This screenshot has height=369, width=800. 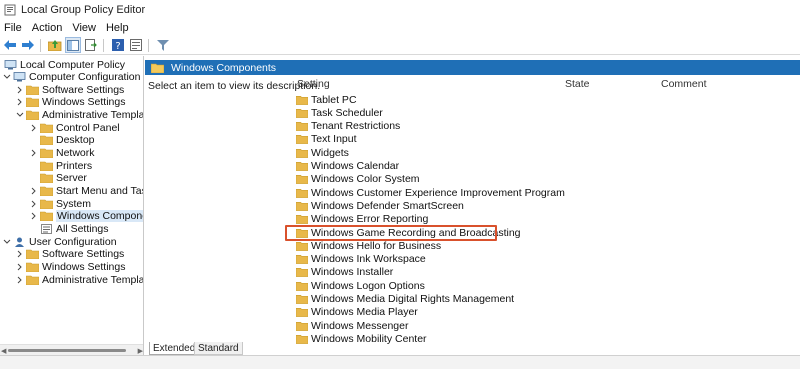 What do you see at coordinates (326, 99) in the screenshot?
I see `setting-row: Tablet PC` at bounding box center [326, 99].